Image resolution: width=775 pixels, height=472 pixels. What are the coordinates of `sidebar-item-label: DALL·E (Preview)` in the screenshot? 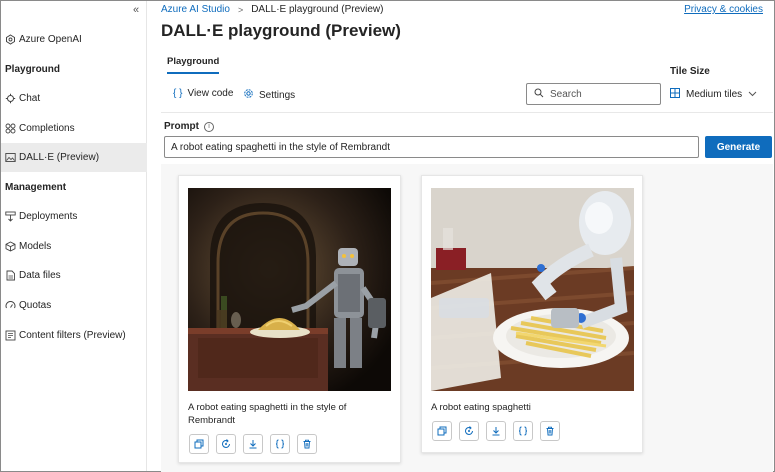 It's located at (59, 157).